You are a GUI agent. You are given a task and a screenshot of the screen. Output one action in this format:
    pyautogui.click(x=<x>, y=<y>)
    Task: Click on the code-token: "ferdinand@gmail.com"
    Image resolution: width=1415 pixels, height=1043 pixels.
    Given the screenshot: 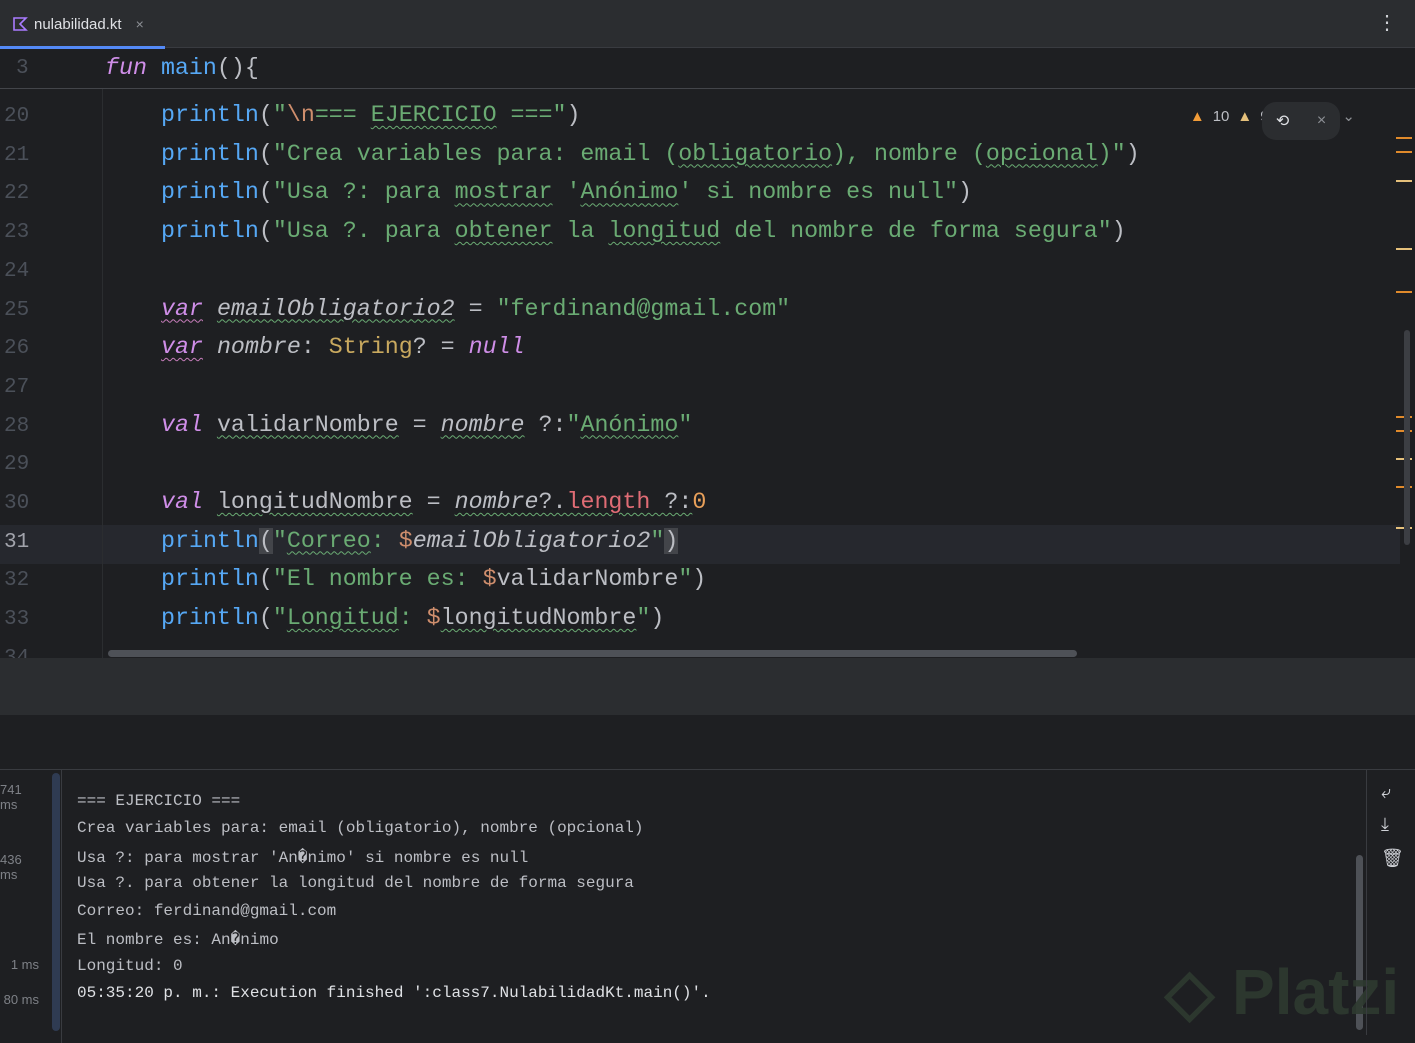 What is the action you would take?
    pyautogui.click(x=643, y=308)
    